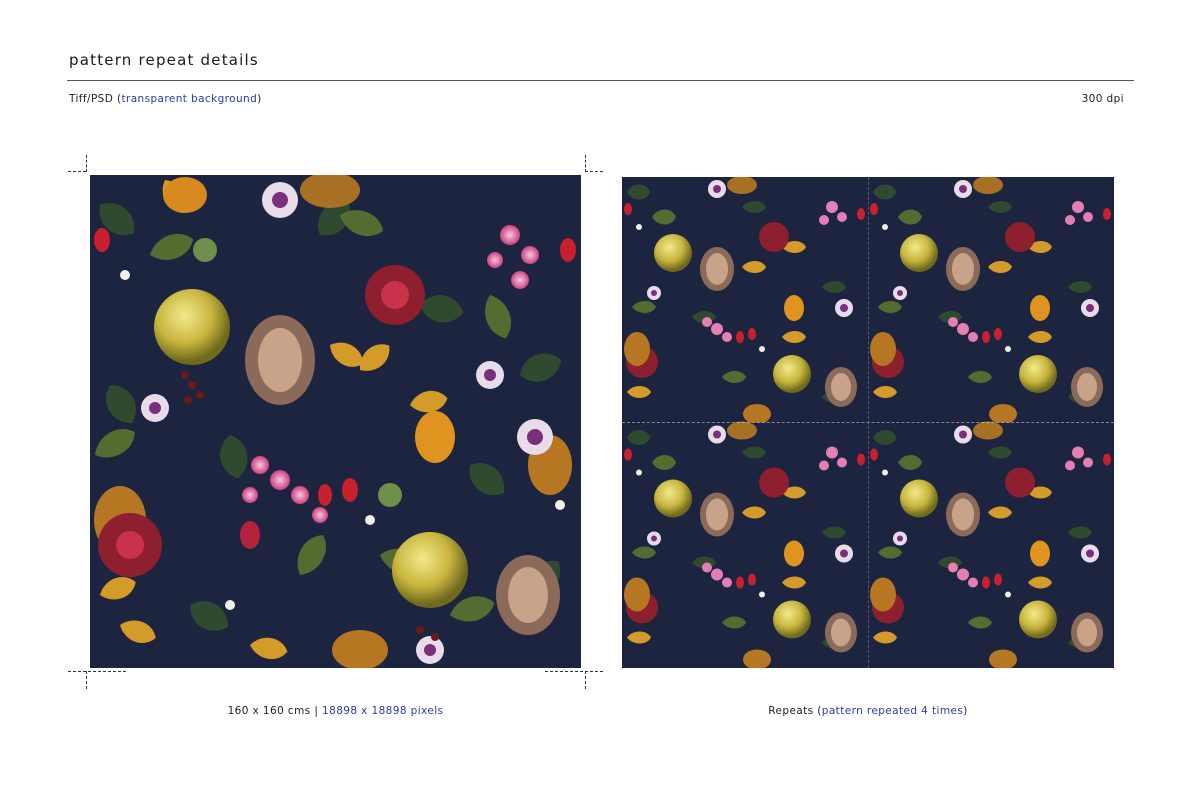 Image resolution: width=1200 pixels, height=800 pixels. What do you see at coordinates (189, 99) in the screenshot?
I see `format-note: transparent background` at bounding box center [189, 99].